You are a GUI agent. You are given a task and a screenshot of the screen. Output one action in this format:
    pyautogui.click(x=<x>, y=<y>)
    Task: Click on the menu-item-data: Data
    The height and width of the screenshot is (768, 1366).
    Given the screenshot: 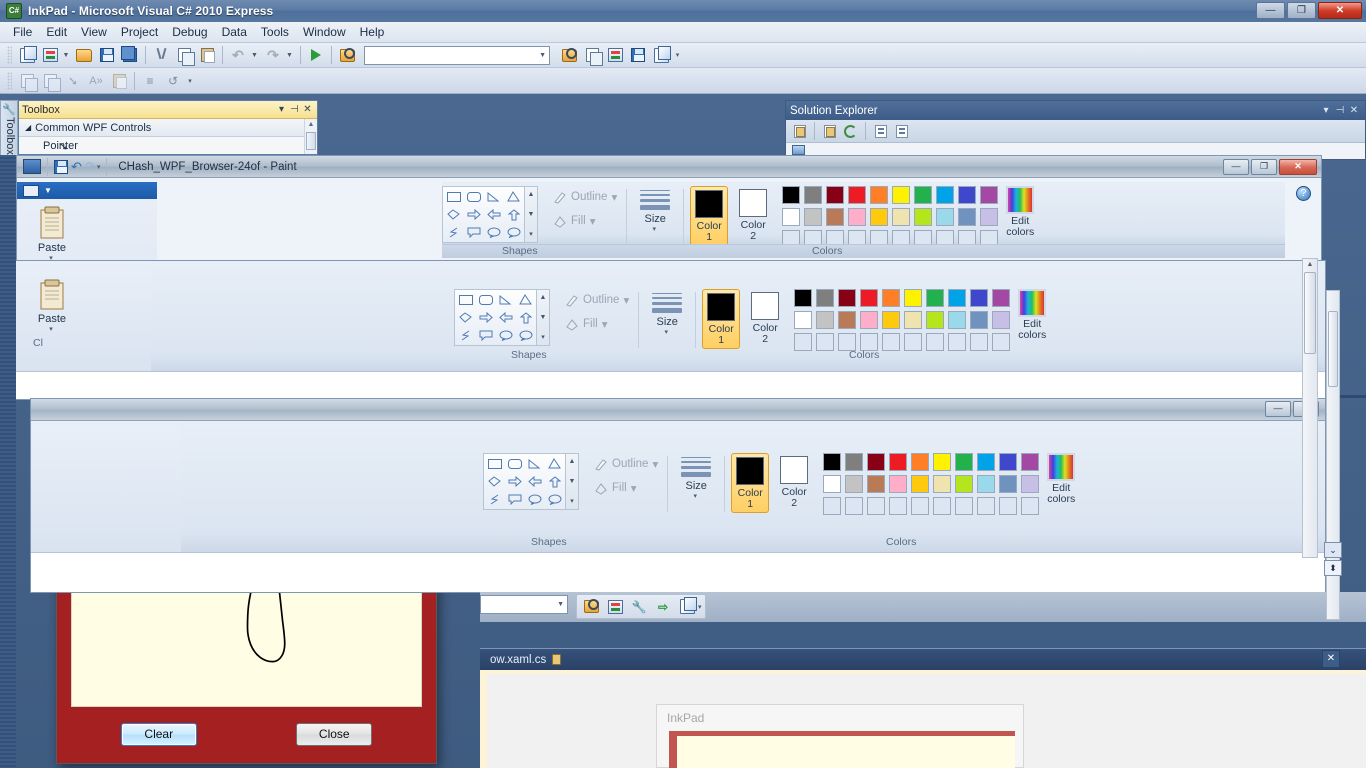 What is the action you would take?
    pyautogui.click(x=234, y=32)
    